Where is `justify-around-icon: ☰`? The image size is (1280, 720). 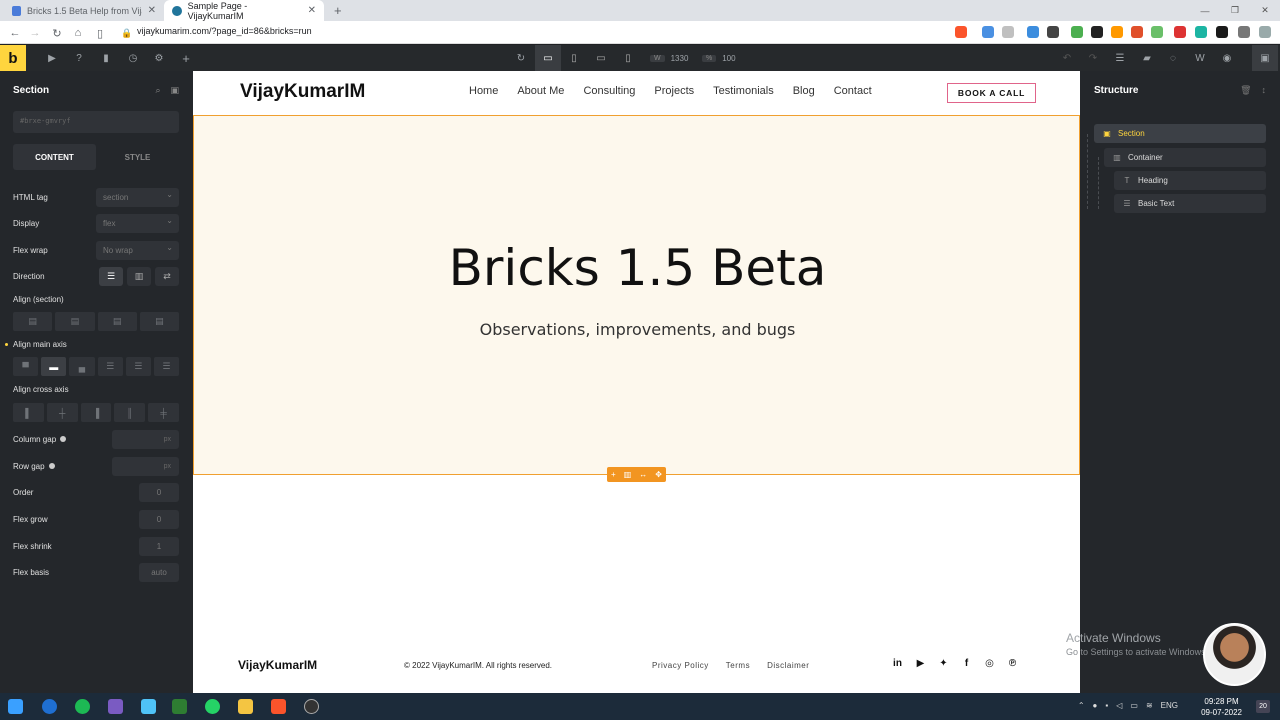
justify-around-icon: ☰ is located at coordinates (138, 366).